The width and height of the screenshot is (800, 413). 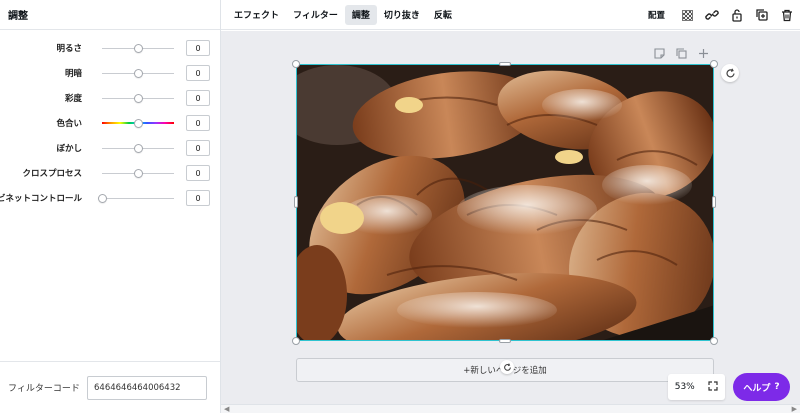 I want to click on resize-handle-w, so click(x=296, y=202).